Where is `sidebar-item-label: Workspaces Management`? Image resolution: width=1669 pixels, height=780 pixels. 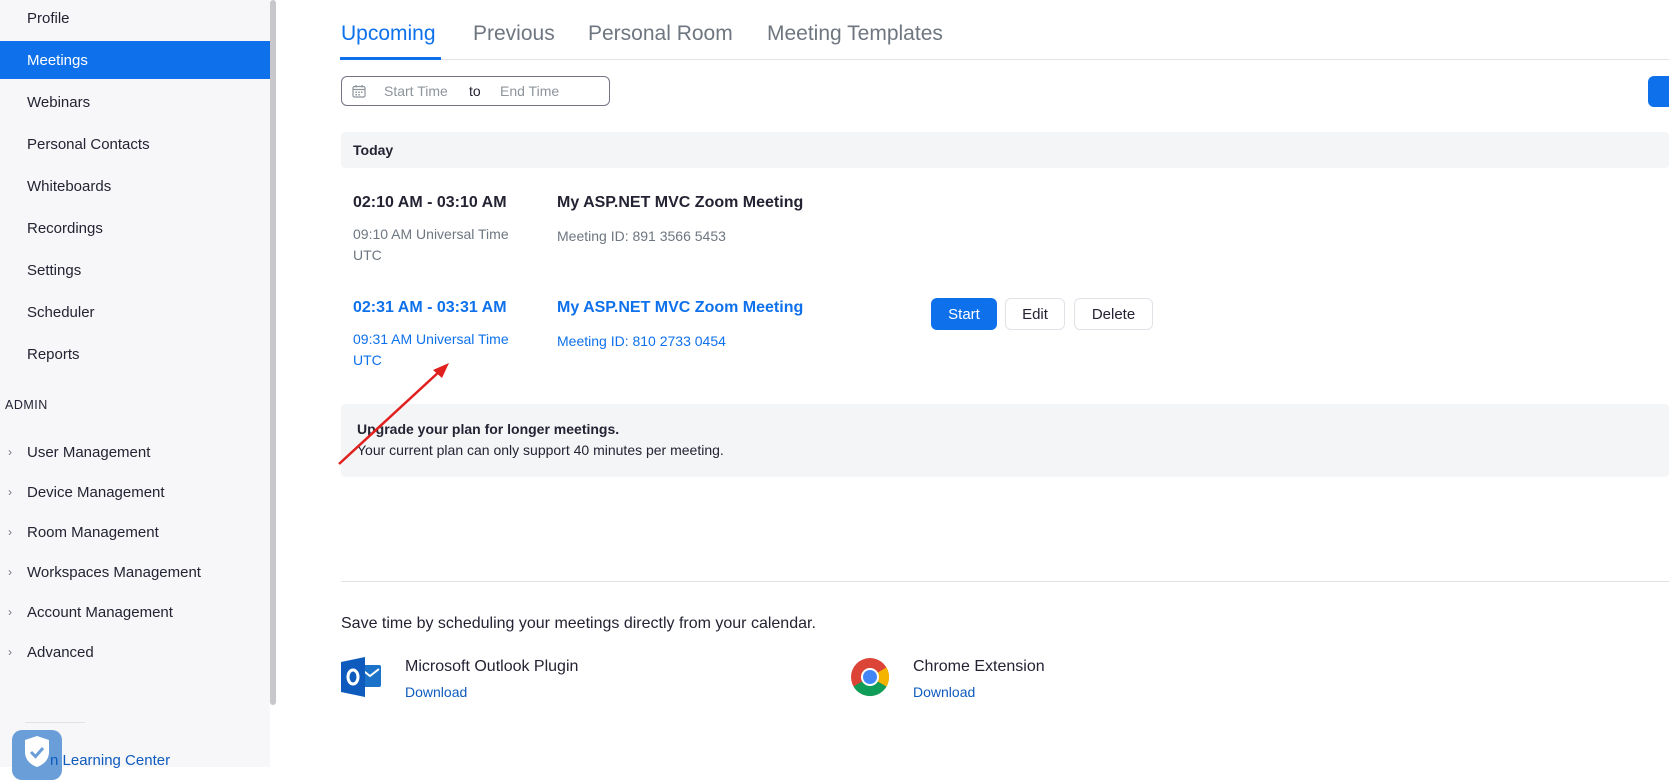
sidebar-item-label: Workspaces Management is located at coordinates (114, 572).